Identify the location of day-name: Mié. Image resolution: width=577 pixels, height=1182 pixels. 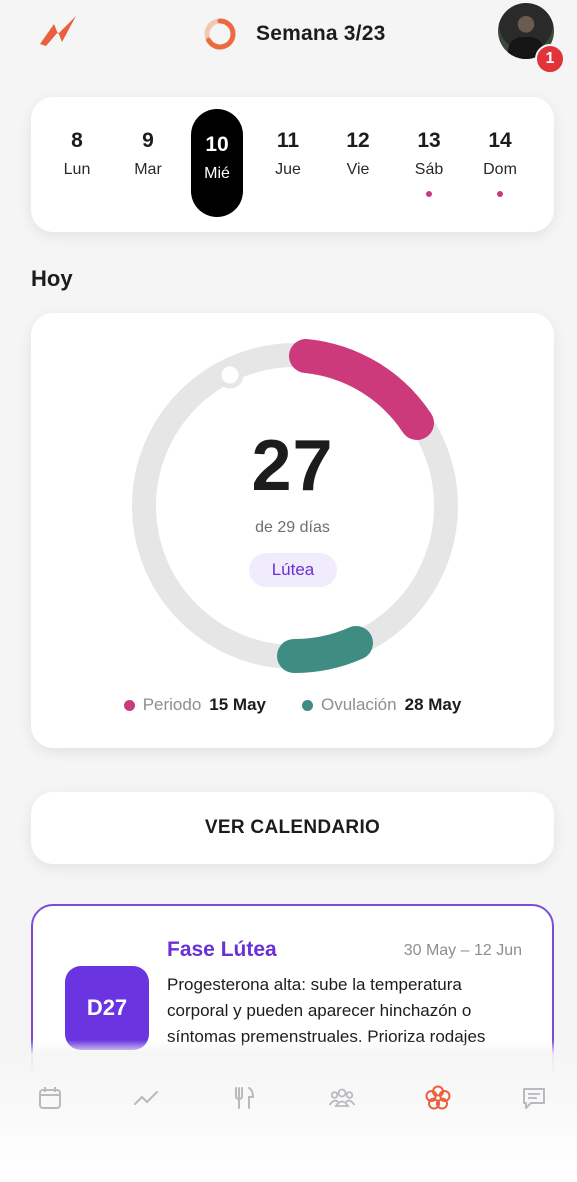
(217, 173).